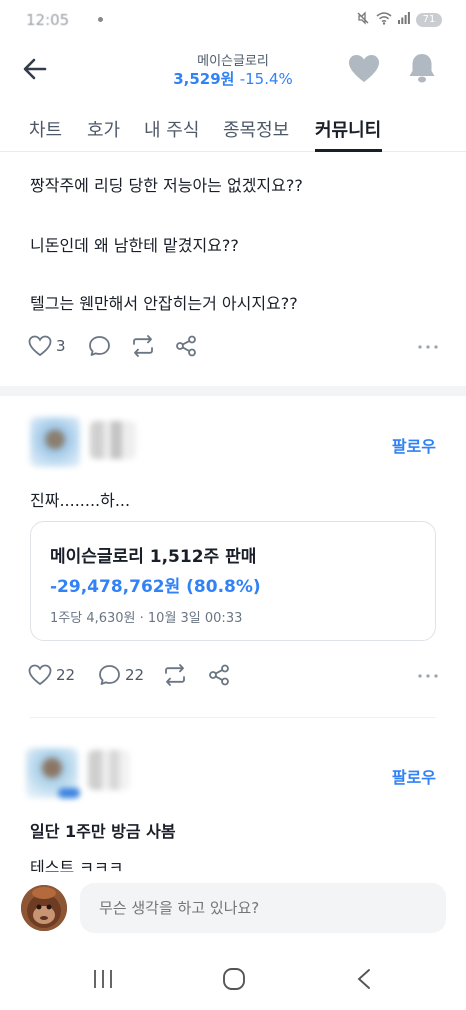 This screenshot has width=466, height=1010. What do you see at coordinates (134, 245) in the screenshot?
I see `post-1-line-2: 니돈인데 왜 남한테 맡겼지요??` at bounding box center [134, 245].